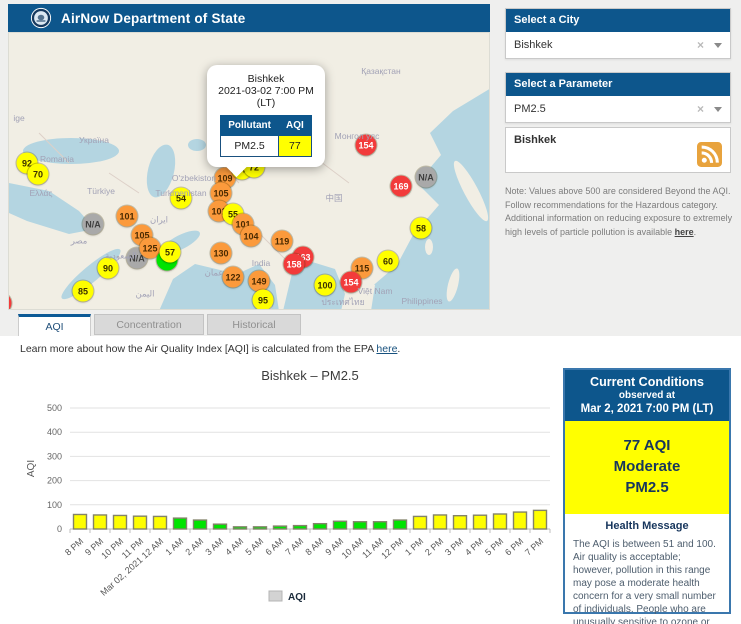 The image size is (741, 624). Describe the element at coordinates (266, 91) in the screenshot. I see `popup-datetime: 2021-03-02 7:00 PM` at that location.